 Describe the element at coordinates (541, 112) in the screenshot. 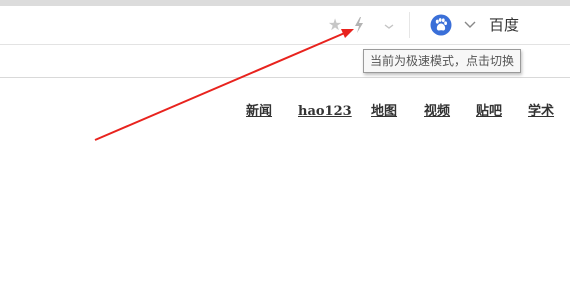

I see `nav-link-academic: 学术` at that location.